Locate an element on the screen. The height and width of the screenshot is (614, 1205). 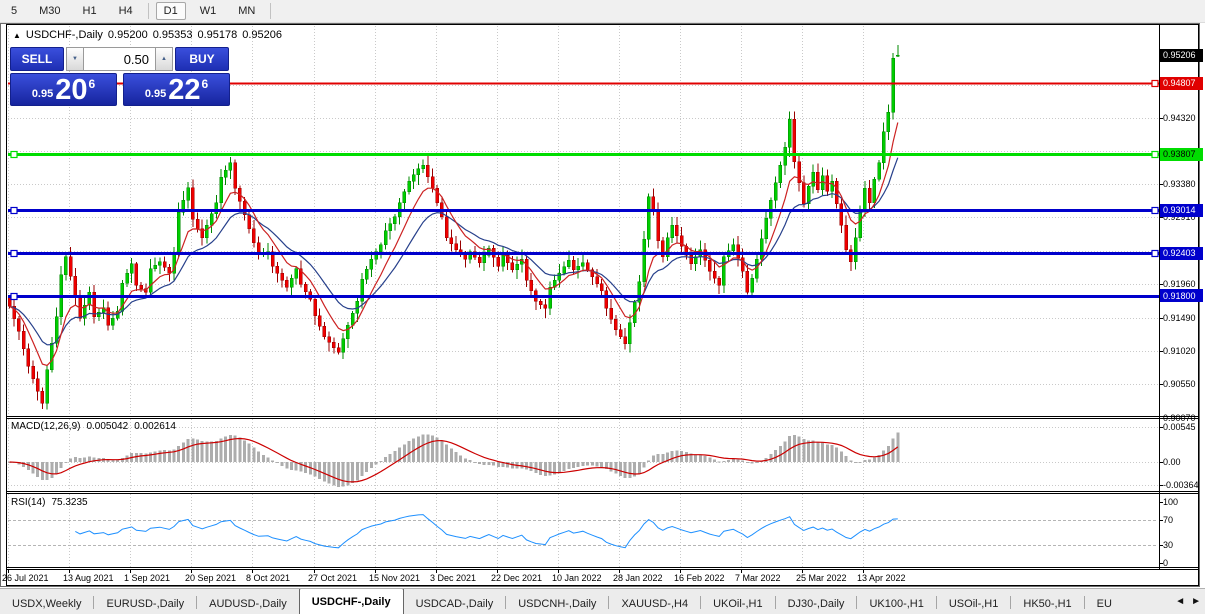
tab-scroll-left-icon: ◄ is located at coordinates (1180, 601).